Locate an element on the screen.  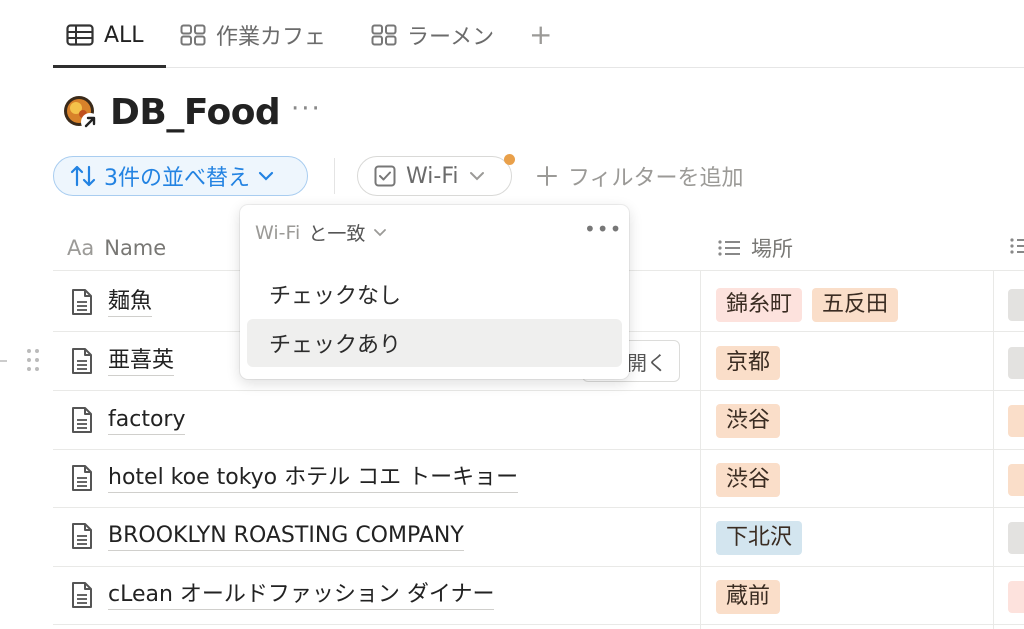
wifi-filter-button: Wi-Fi is located at coordinates (434, 176).